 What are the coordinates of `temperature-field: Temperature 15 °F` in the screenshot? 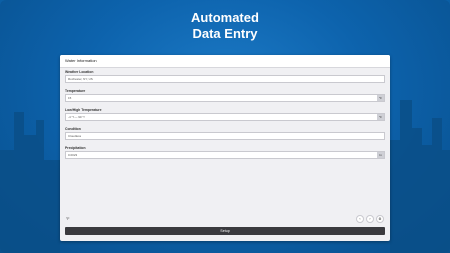 It's located at (225, 95).